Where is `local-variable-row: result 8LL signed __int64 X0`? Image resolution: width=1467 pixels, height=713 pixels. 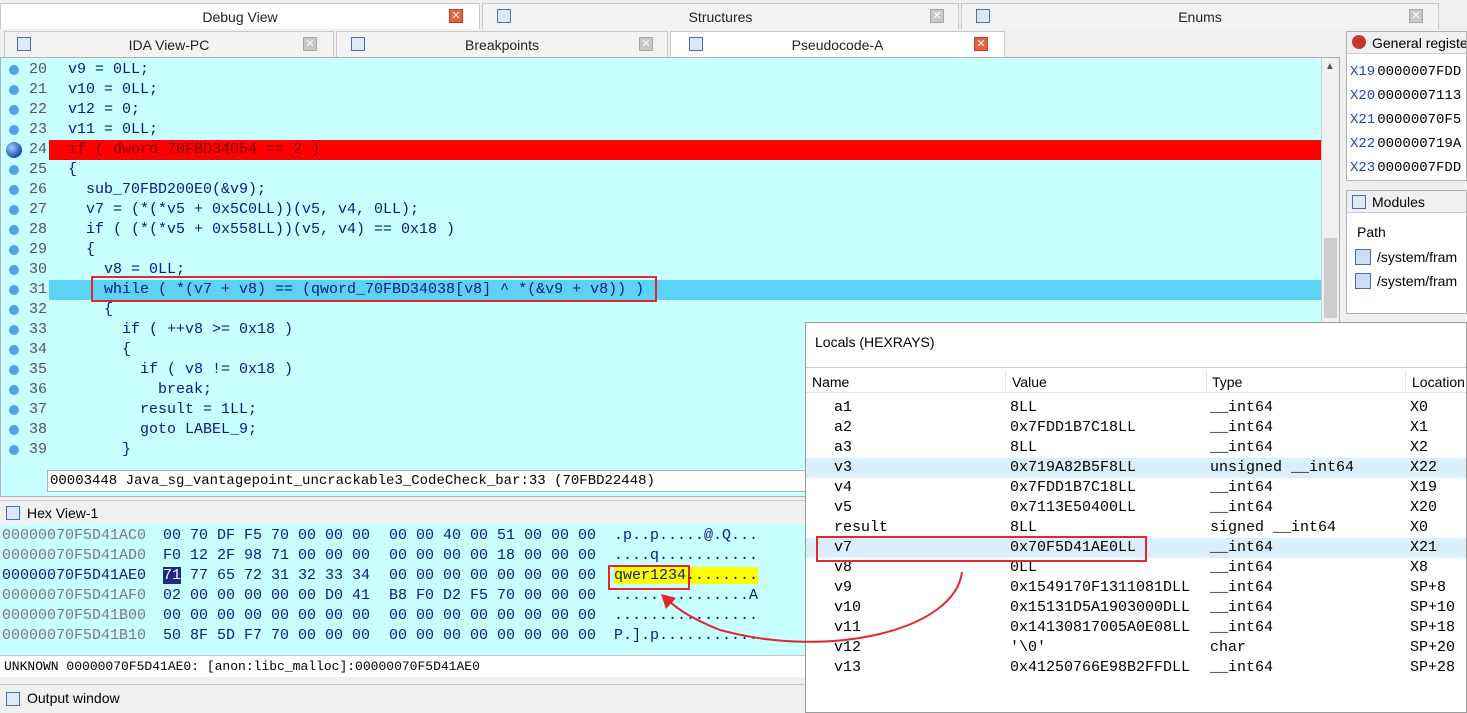
local-variable-row: result 8LL signed __int64 X0 is located at coordinates (1136, 528).